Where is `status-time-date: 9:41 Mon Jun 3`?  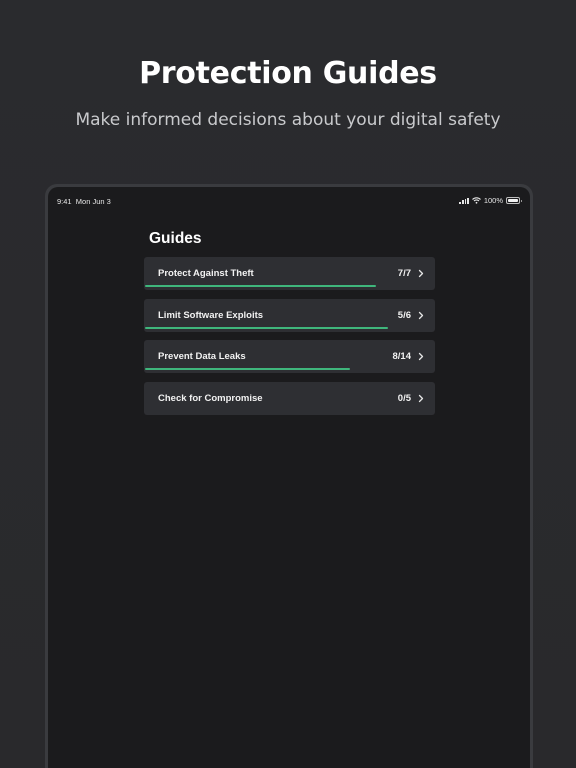 status-time-date: 9:41 Mon Jun 3 is located at coordinates (84, 201).